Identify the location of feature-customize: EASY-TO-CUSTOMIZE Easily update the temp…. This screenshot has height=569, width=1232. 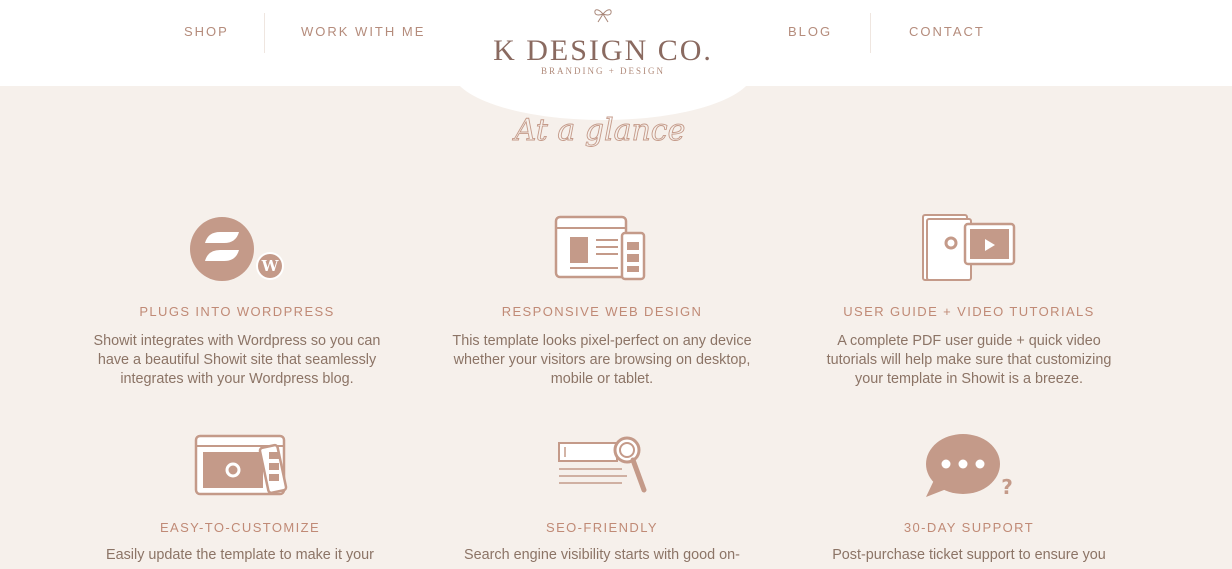
(240, 499).